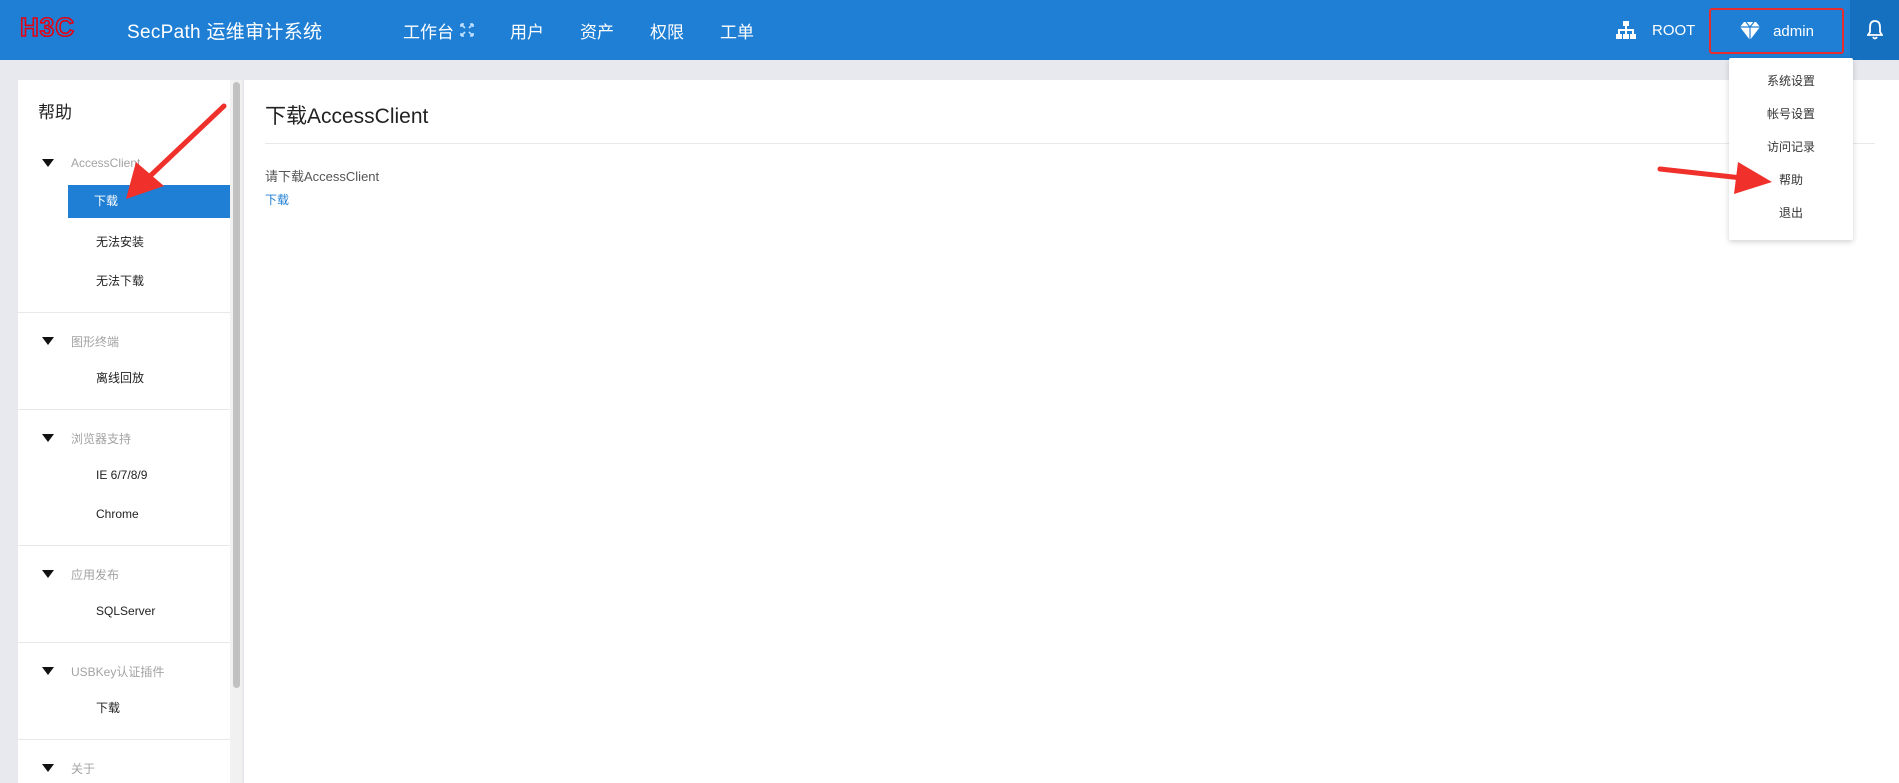  What do you see at coordinates (91, 671) in the screenshot?
I see `section-usbkey-plugin: USBKey认证插件` at bounding box center [91, 671].